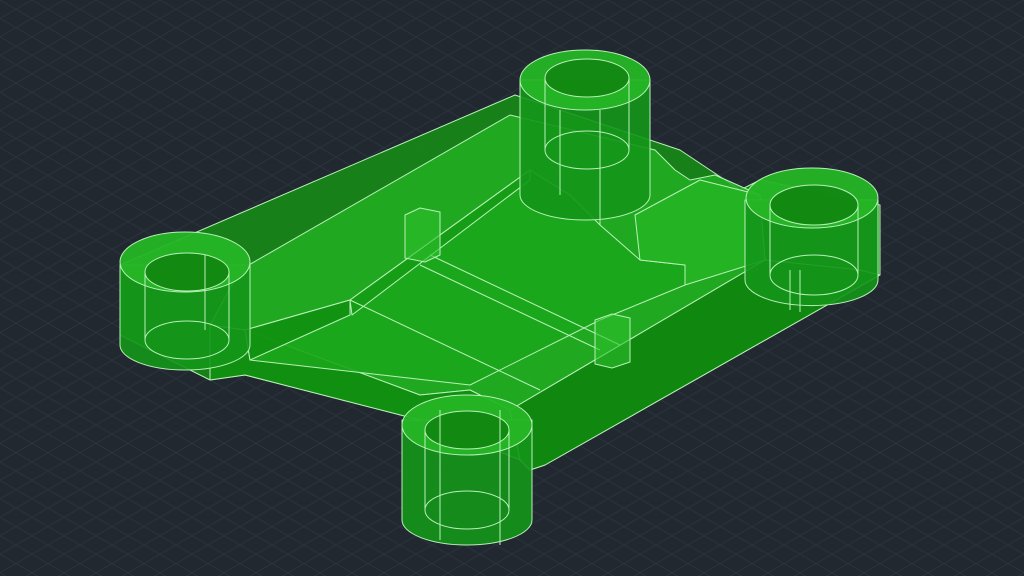 The image size is (1024, 576). Describe the element at coordinates (811, 239) in the screenshot. I see `boss-right` at that location.